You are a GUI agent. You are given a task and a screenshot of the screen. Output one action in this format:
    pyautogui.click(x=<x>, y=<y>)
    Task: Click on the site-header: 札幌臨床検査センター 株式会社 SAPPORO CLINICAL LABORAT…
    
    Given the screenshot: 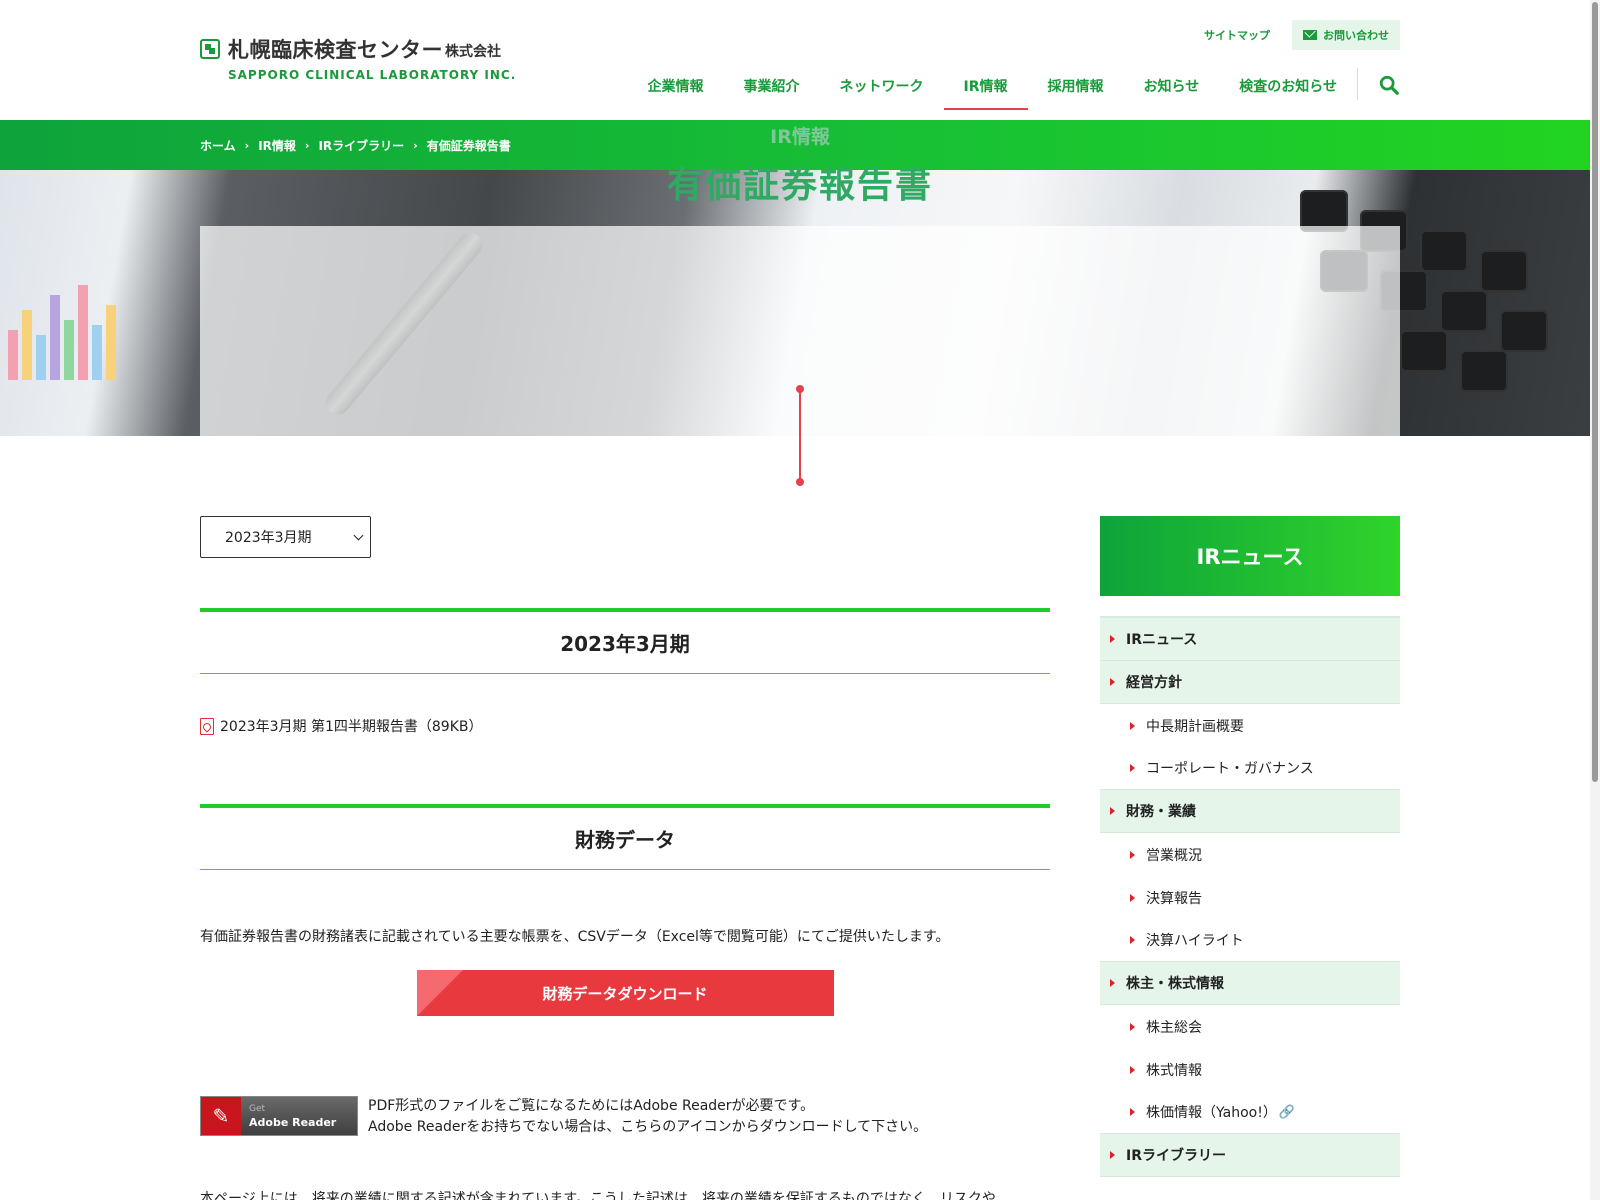 What is the action you would take?
    pyautogui.click(x=800, y=60)
    